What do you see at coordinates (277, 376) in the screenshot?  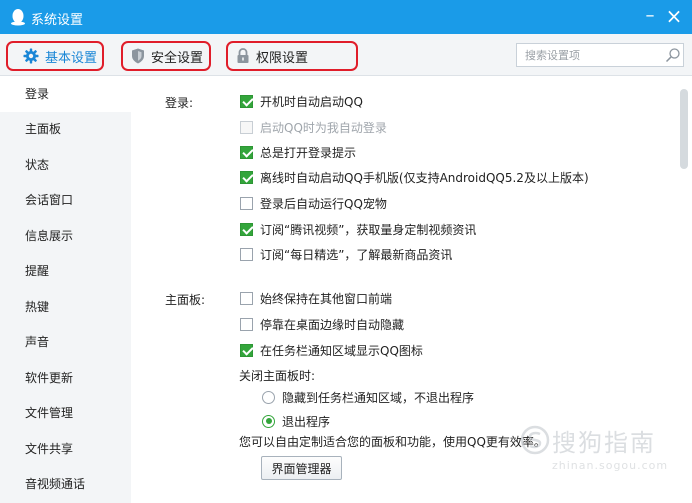 I see `close-panel-label: 关闭主面板时:` at bounding box center [277, 376].